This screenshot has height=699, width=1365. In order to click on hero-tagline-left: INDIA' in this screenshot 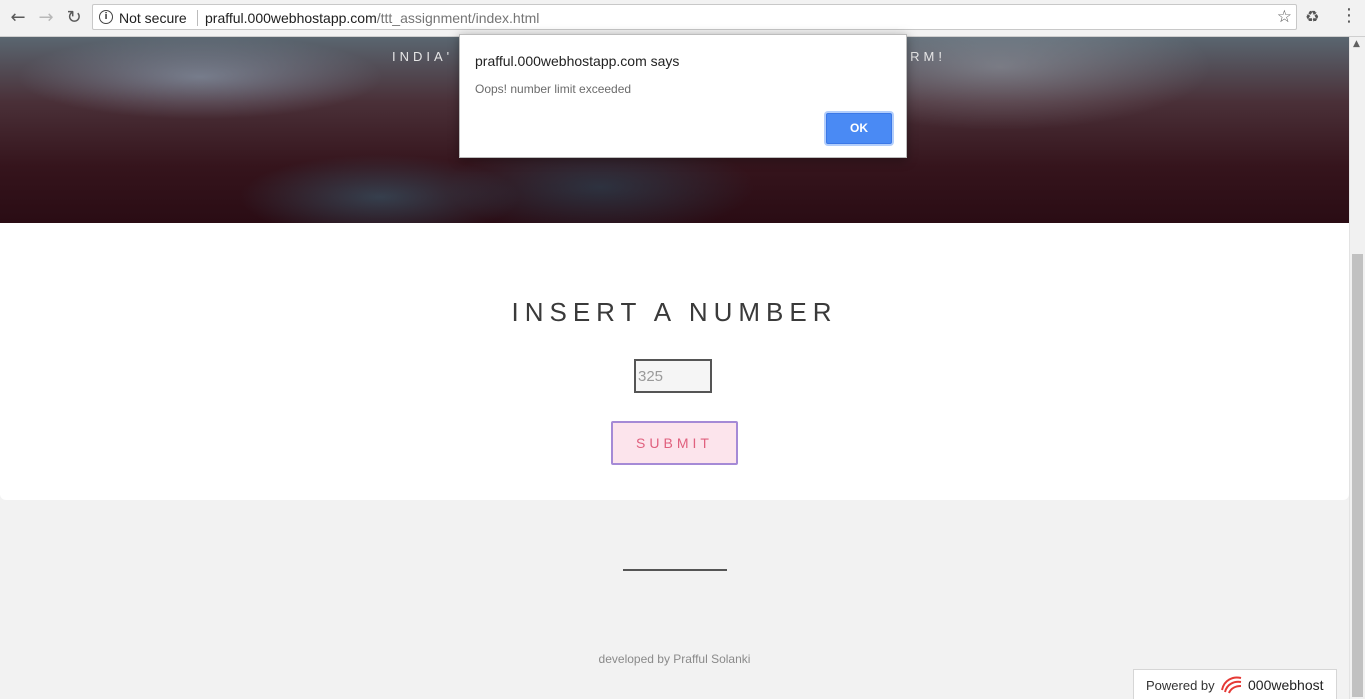, I will do `click(423, 56)`.